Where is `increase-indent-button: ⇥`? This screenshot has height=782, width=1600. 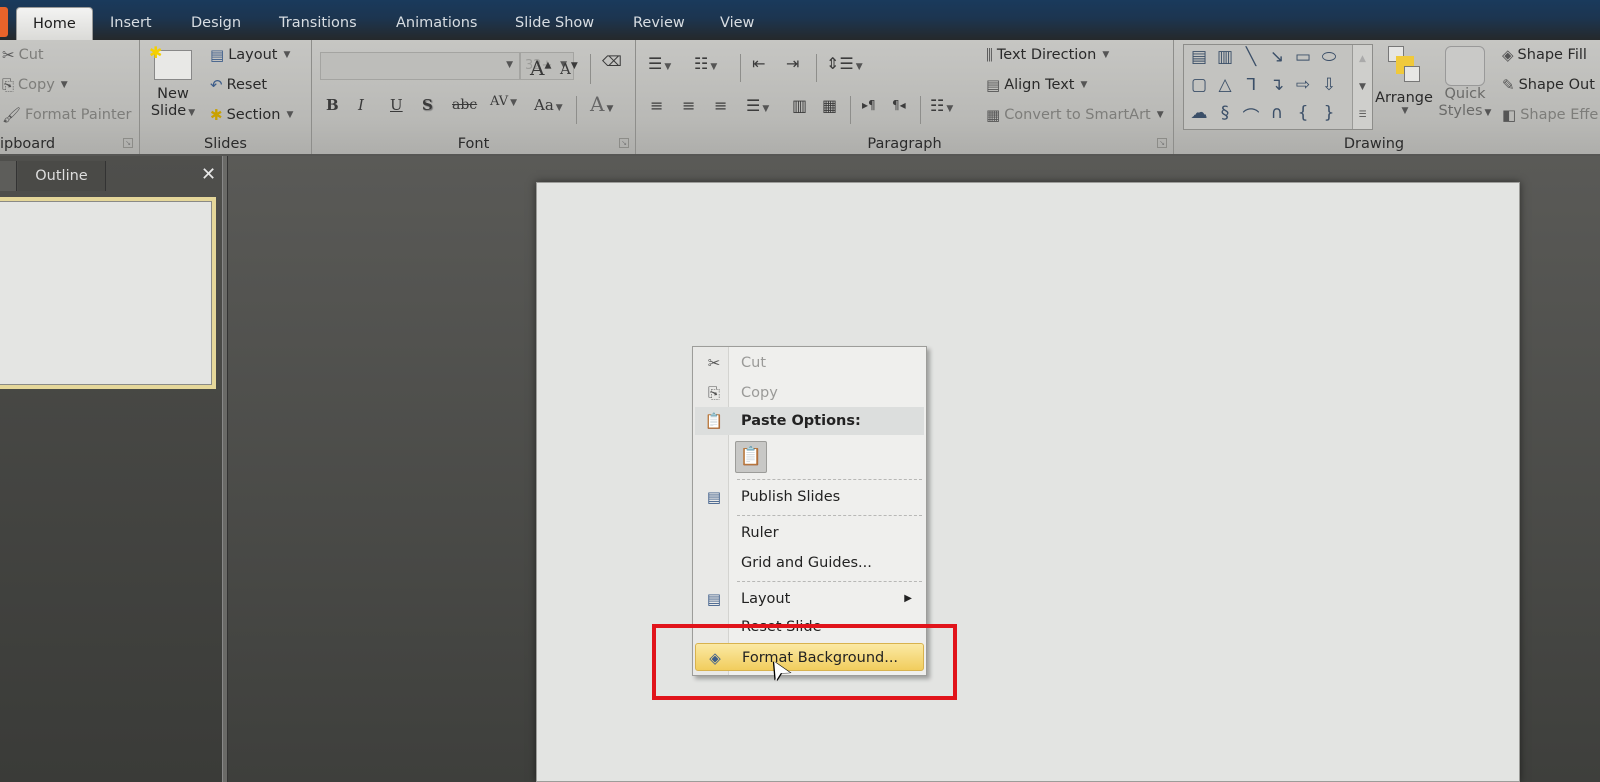
increase-indent-button: ⇥ is located at coordinates (792, 63).